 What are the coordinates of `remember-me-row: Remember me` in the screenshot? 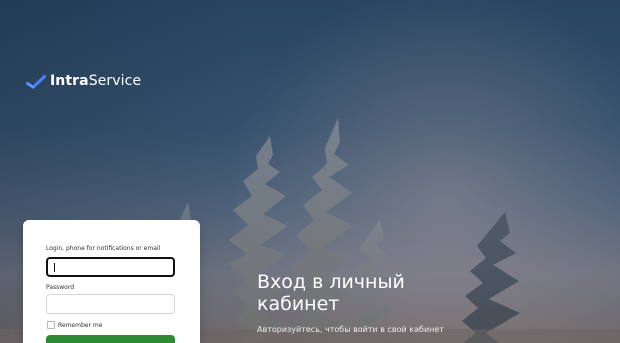 It's located at (74, 325).